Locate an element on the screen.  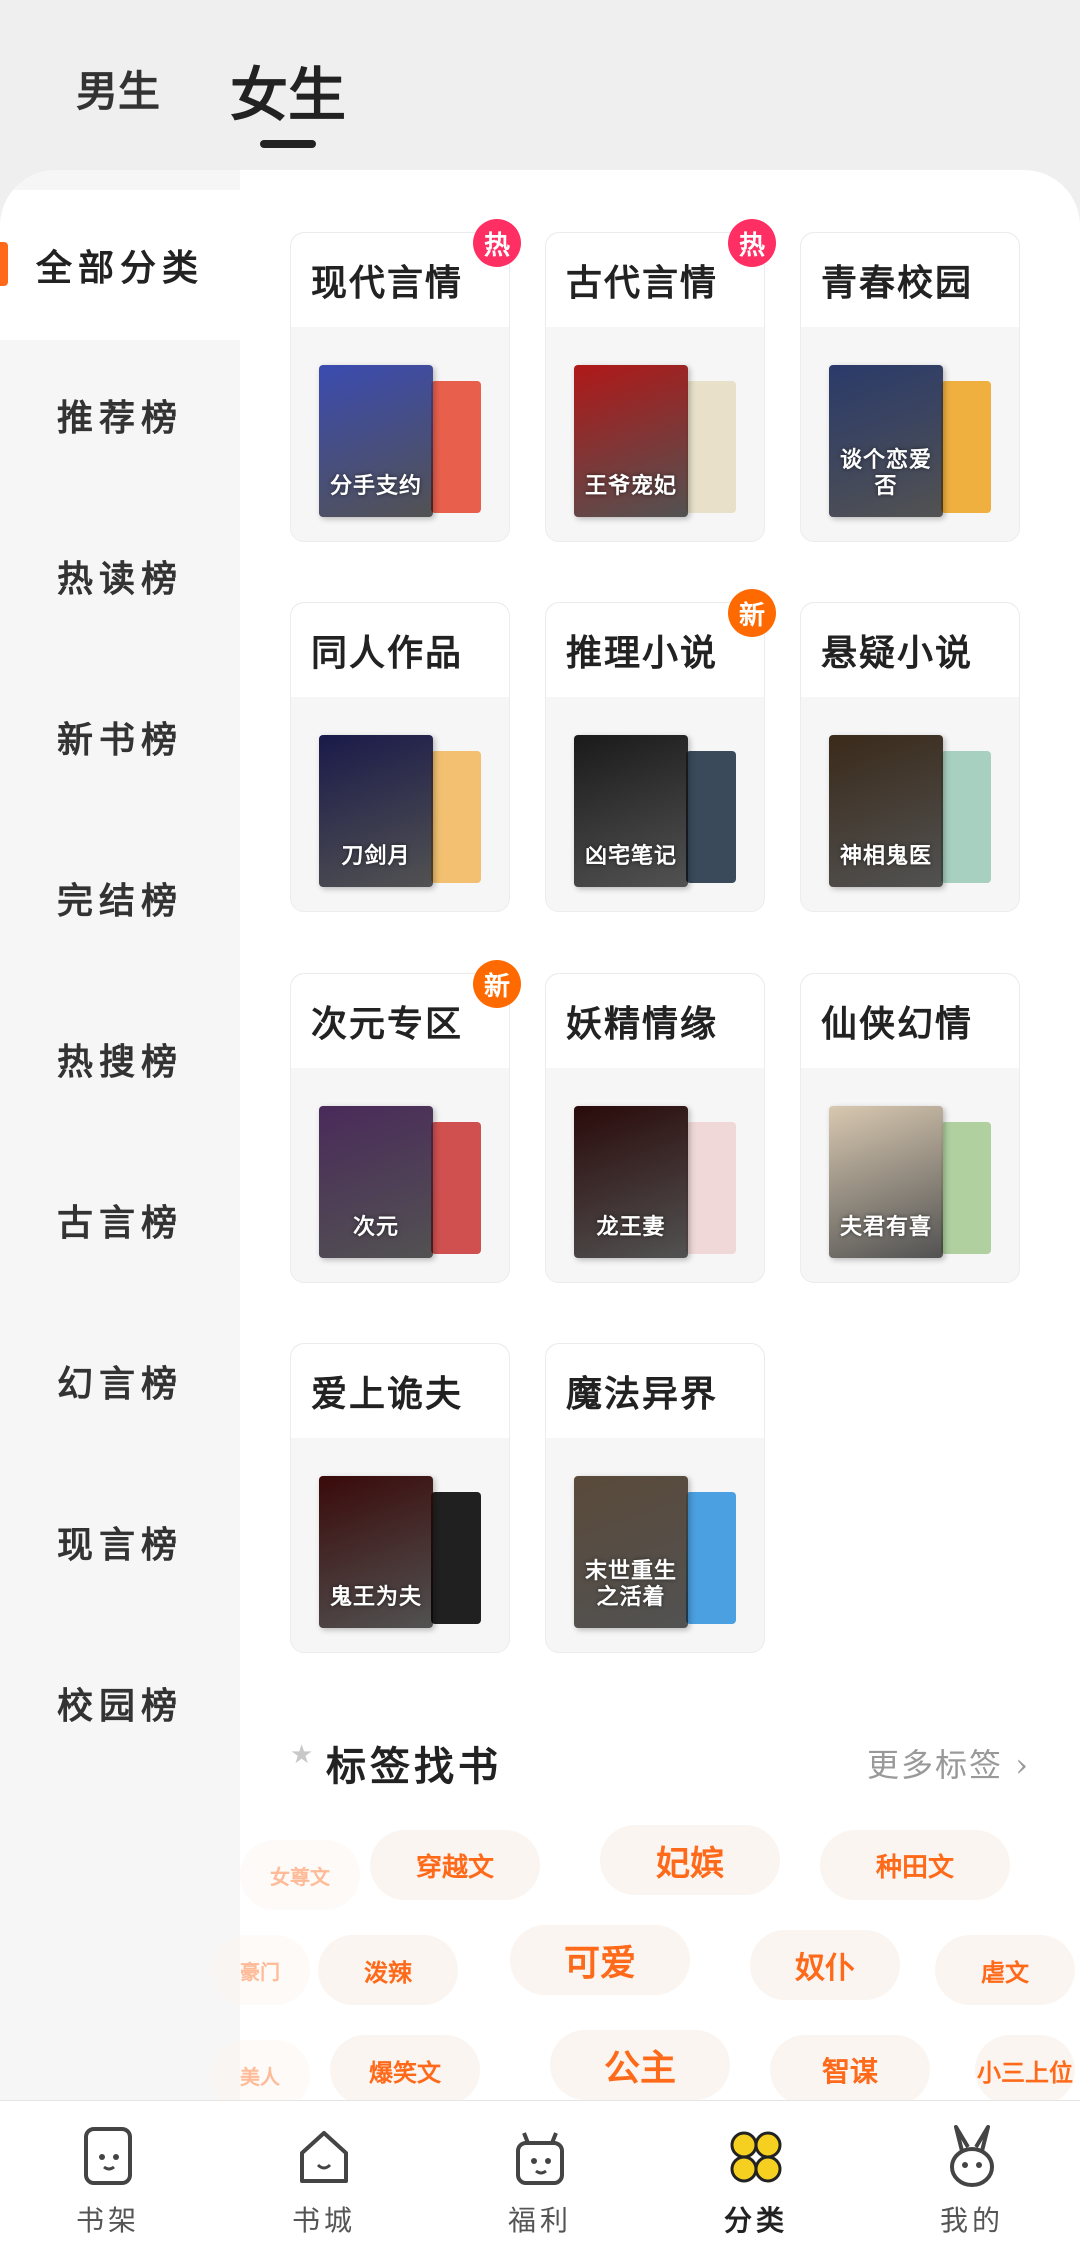
book-cover: 鬼王为夫 is located at coordinates (376, 1552).